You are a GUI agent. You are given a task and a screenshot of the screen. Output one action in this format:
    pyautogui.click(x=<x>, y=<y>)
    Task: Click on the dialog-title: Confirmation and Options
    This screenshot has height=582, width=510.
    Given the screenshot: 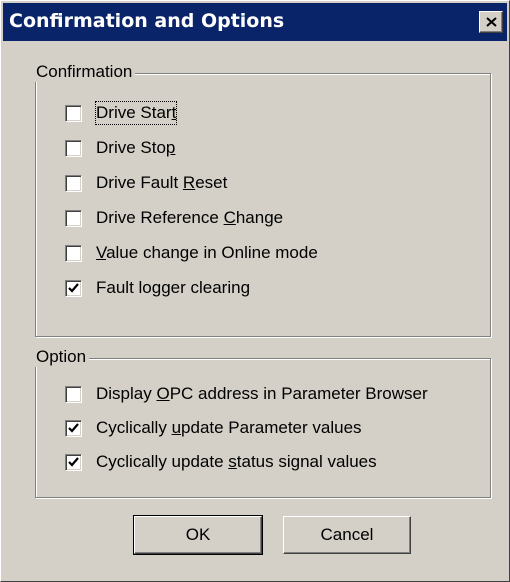 What is the action you would take?
    pyautogui.click(x=147, y=21)
    